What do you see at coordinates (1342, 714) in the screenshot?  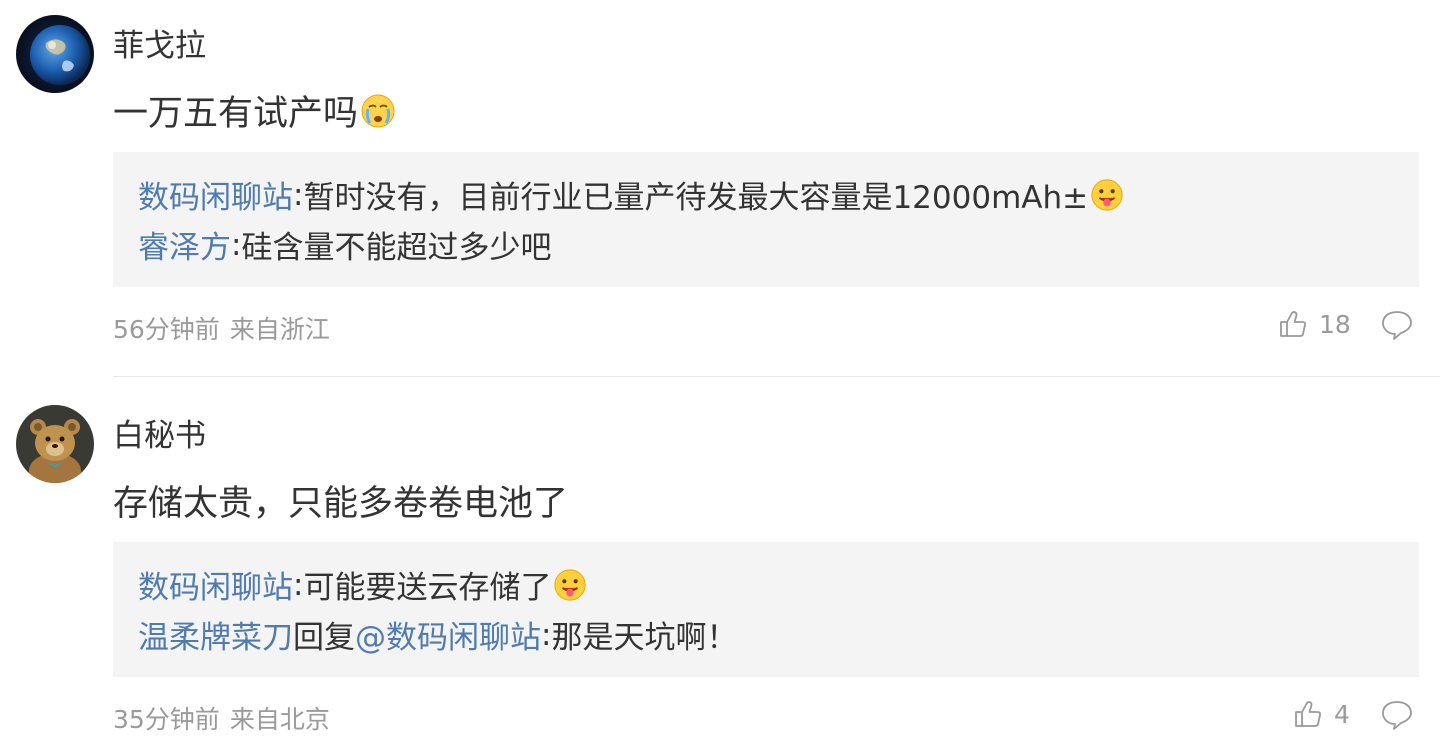 I see `like-count: 4` at bounding box center [1342, 714].